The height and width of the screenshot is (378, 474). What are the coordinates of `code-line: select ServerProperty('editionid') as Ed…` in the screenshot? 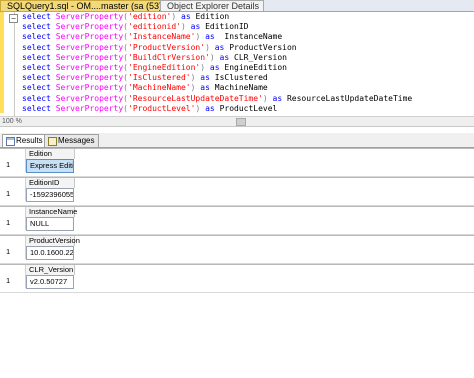 It's located at (247, 27).